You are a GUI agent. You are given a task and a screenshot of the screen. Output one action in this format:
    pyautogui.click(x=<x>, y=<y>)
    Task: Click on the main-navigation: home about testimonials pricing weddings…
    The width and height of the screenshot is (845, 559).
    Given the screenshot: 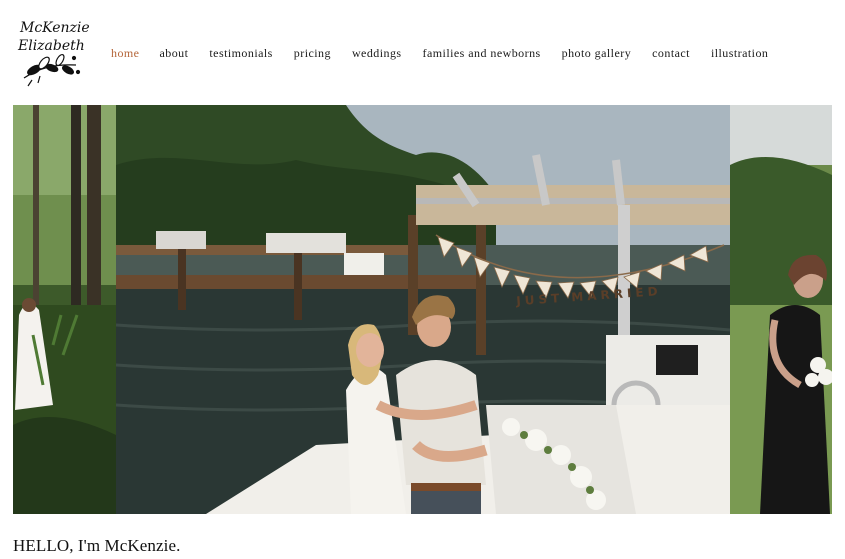 What is the action you would take?
    pyautogui.click(x=439, y=53)
    